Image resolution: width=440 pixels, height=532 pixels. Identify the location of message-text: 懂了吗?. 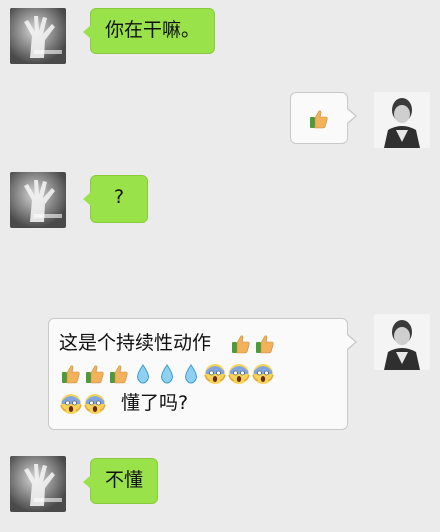
(155, 403).